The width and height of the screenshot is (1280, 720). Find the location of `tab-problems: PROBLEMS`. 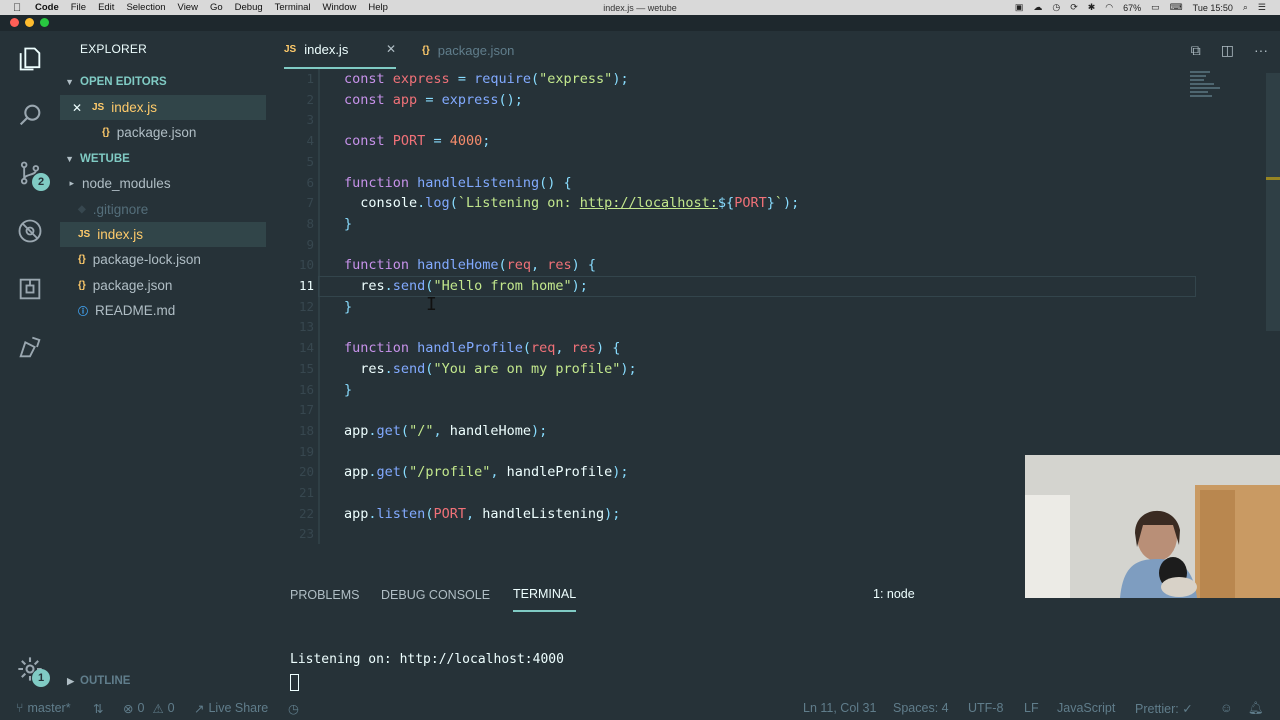

tab-problems: PROBLEMS is located at coordinates (324, 595).